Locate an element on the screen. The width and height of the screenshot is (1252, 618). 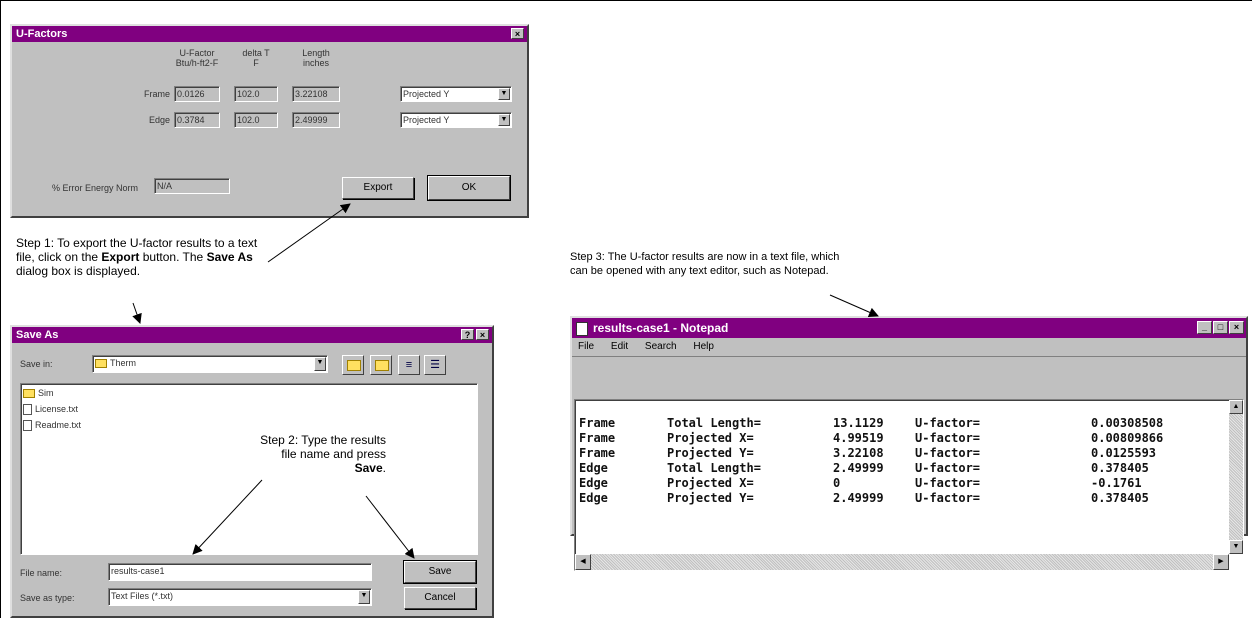
arrow-step1-saveas is located at coordinates (137, 313).